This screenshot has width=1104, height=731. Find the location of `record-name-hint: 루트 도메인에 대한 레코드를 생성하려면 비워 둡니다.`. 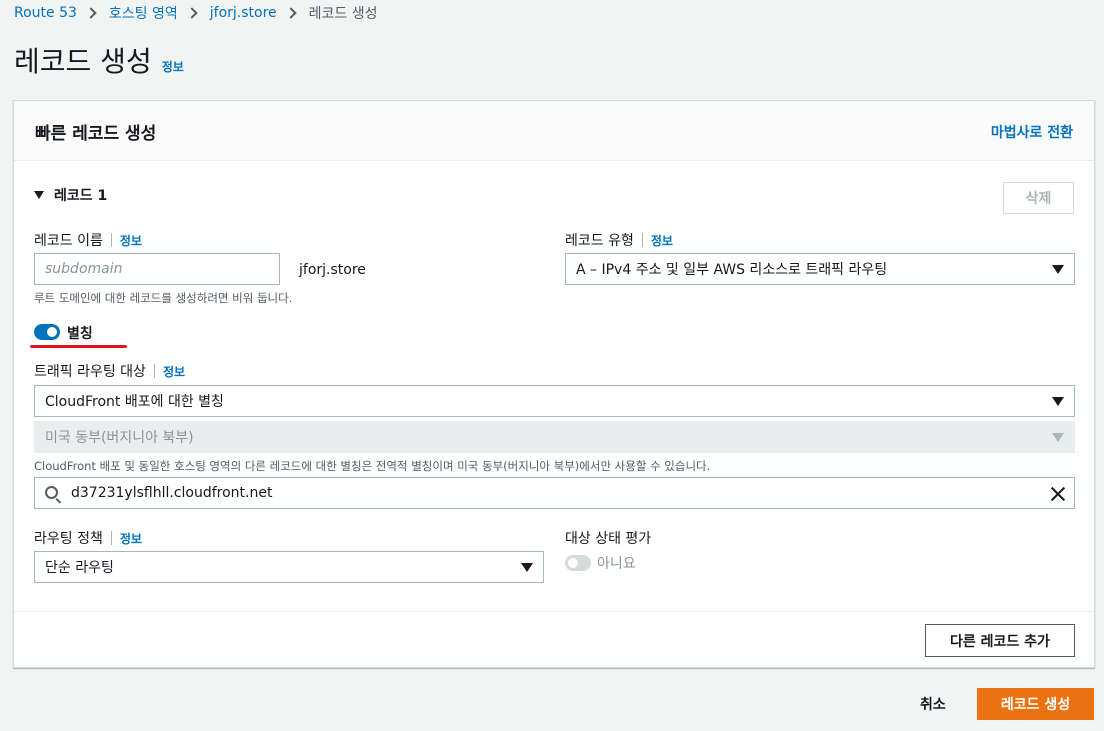

record-name-hint: 루트 도메인에 대한 레코드를 생성하려면 비워 둡니다. is located at coordinates (163, 298).